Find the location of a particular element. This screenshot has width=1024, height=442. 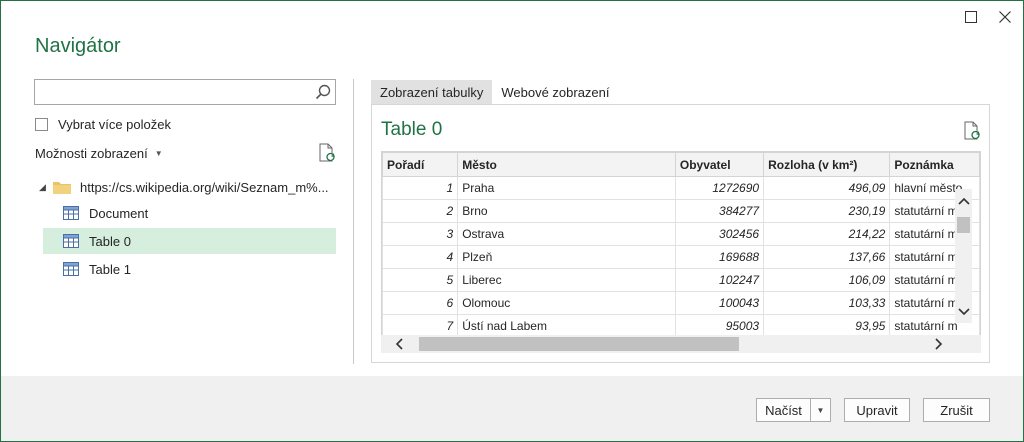

table-cell: 3 is located at coordinates (420, 234).